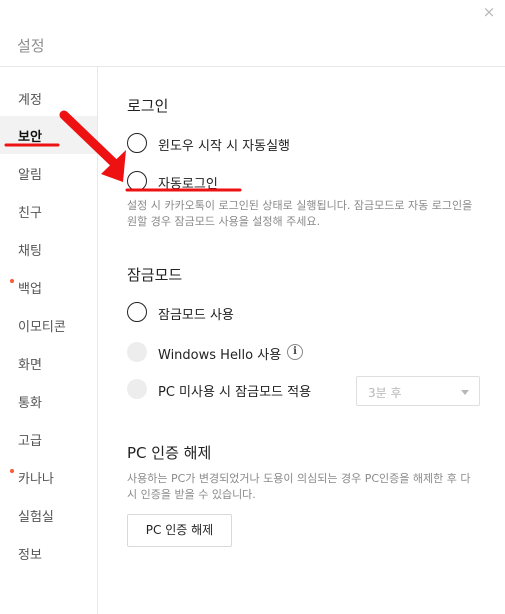 This screenshot has width=505, height=614. Describe the element at coordinates (48, 553) in the screenshot. I see `sidebar-item-info: 정보` at that location.